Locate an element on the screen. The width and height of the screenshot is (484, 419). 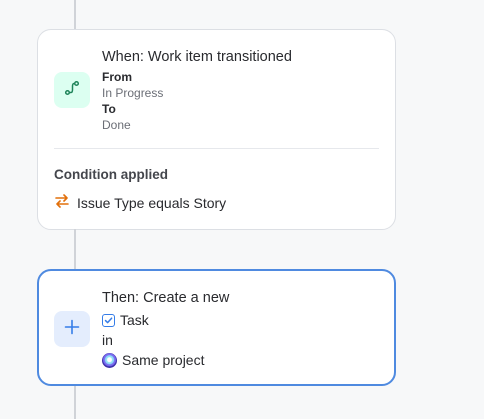
trigger-title: When: Work item transitioned is located at coordinates (197, 57).